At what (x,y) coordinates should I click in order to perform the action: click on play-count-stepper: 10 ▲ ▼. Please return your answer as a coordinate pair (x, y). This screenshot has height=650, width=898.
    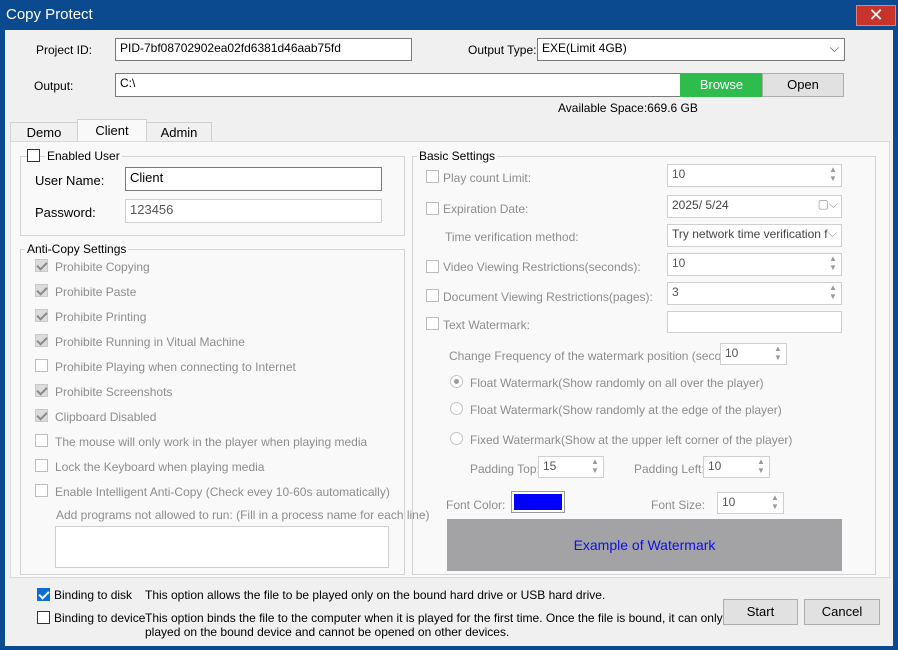
    Looking at the image, I should click on (754, 175).